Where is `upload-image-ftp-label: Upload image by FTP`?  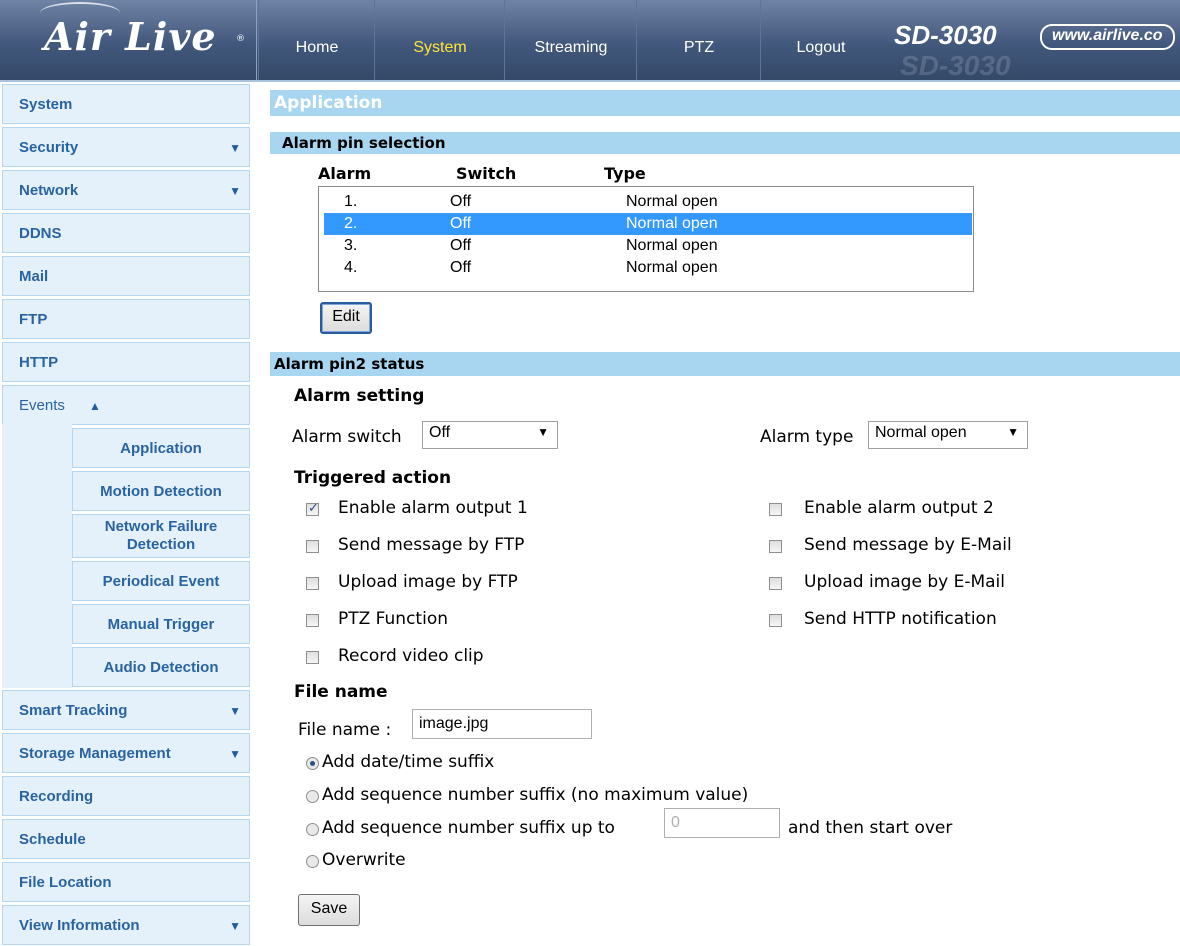
upload-image-ftp-label: Upload image by FTP is located at coordinates (428, 582).